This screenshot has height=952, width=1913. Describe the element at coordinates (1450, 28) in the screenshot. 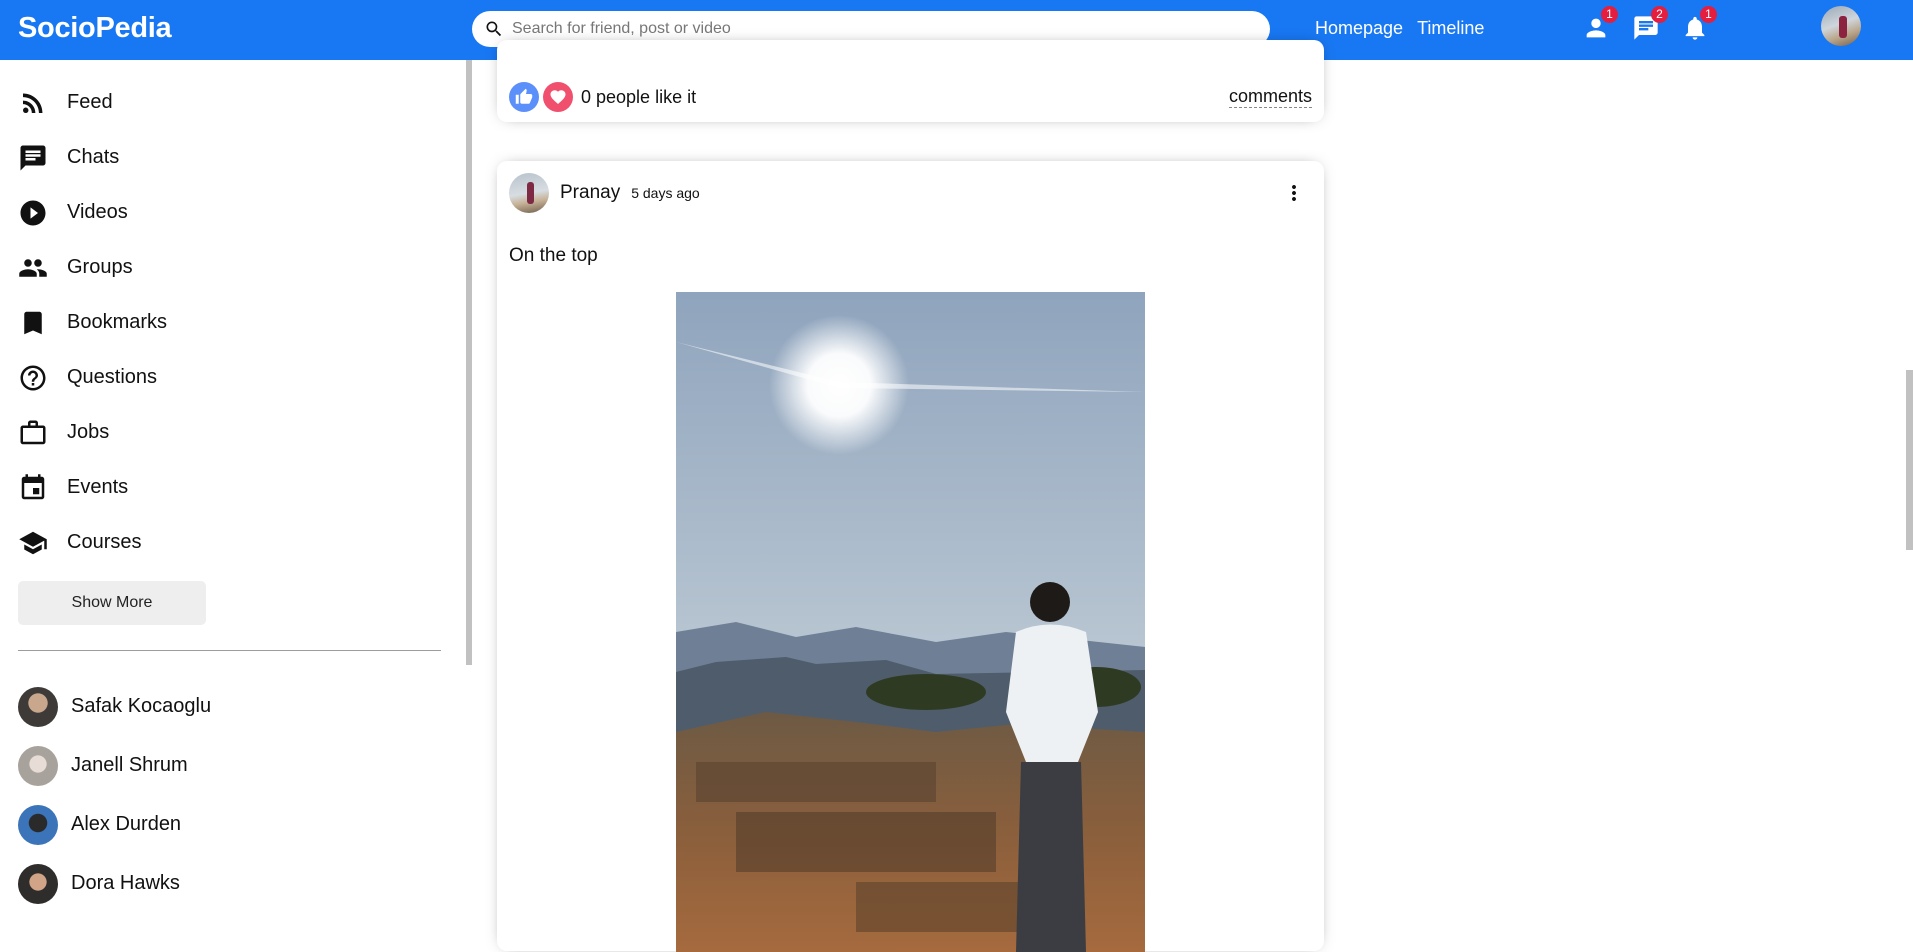

I see `timeline-link: Timeline` at that location.